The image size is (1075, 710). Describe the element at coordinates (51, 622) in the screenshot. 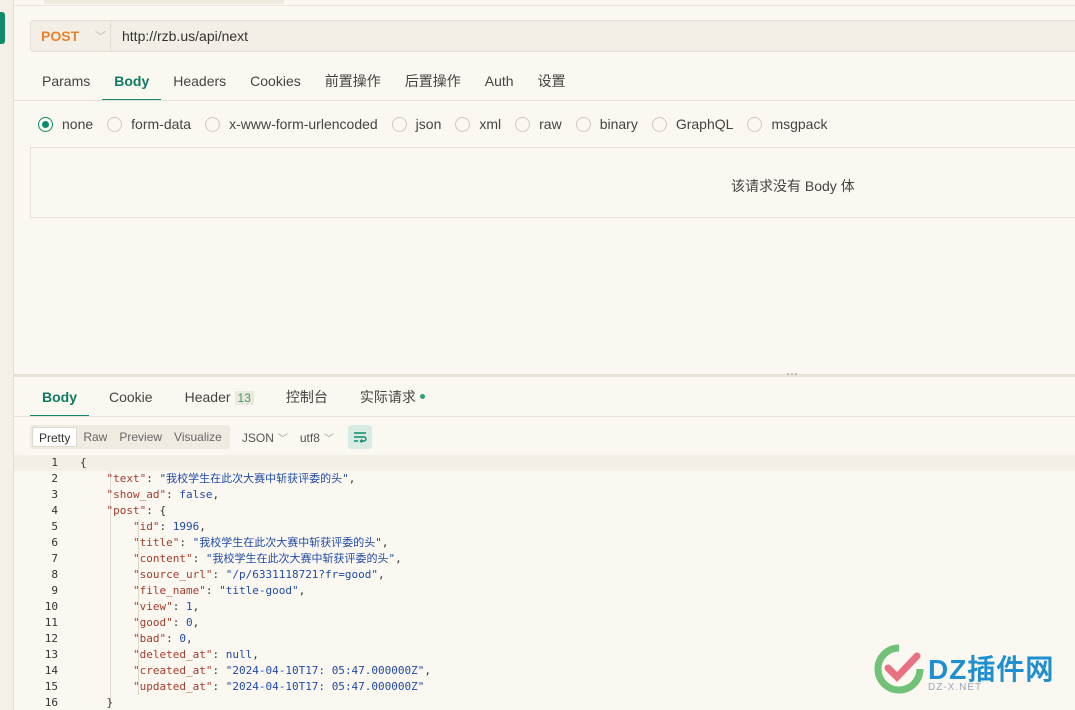

I see `line-number: 11` at that location.